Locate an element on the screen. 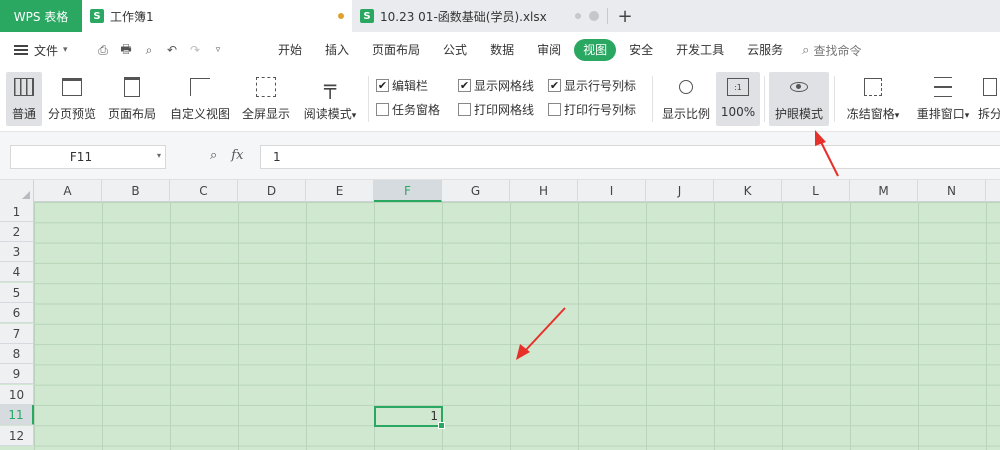  arrow-to-sheet is located at coordinates (541, 333).